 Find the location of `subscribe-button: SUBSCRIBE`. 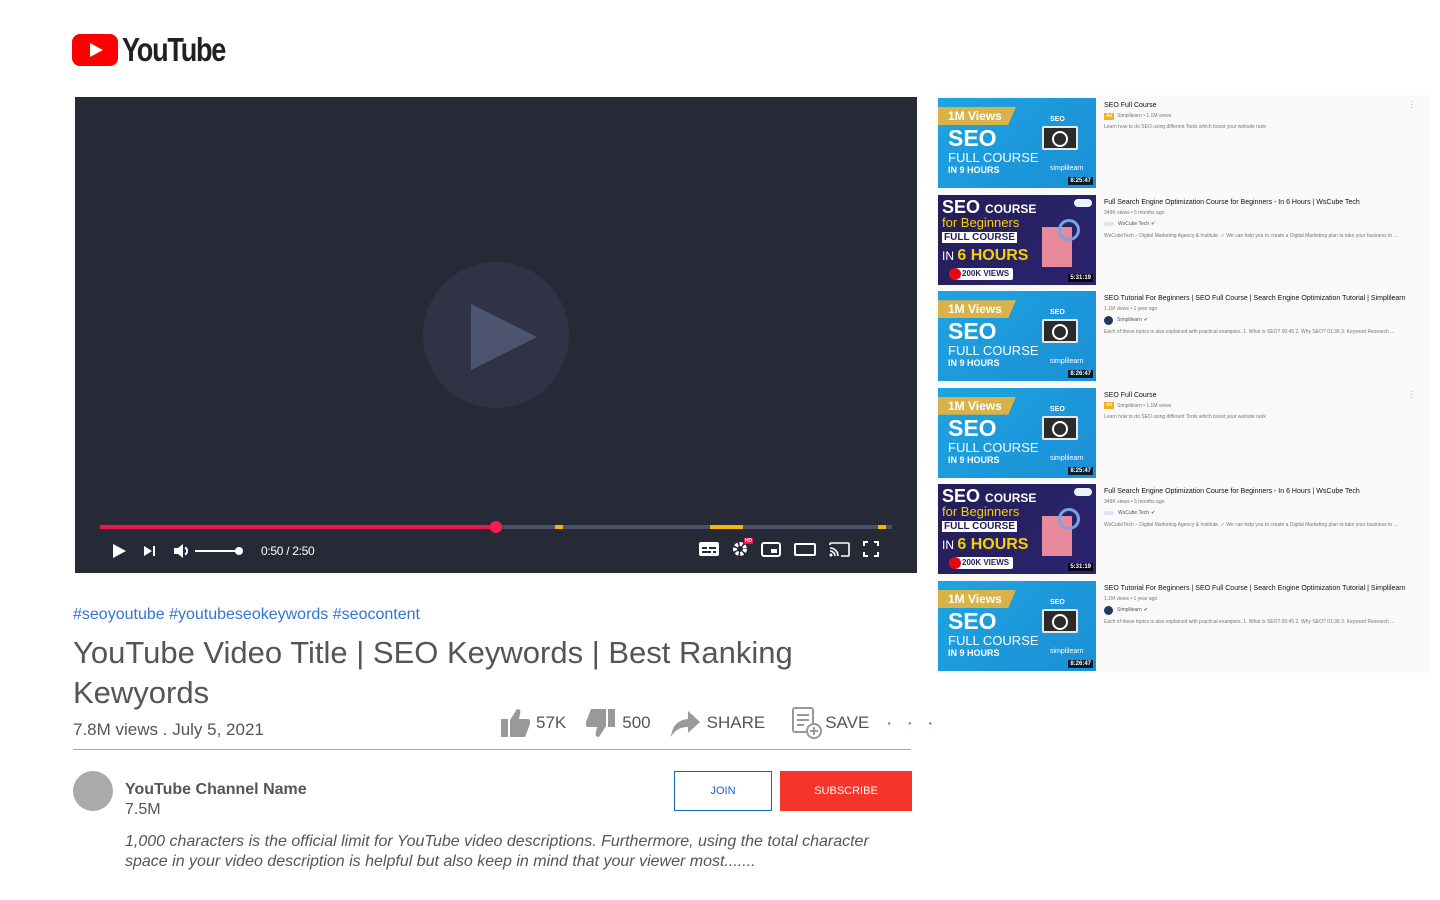

subscribe-button: SUBSCRIBE is located at coordinates (846, 791).